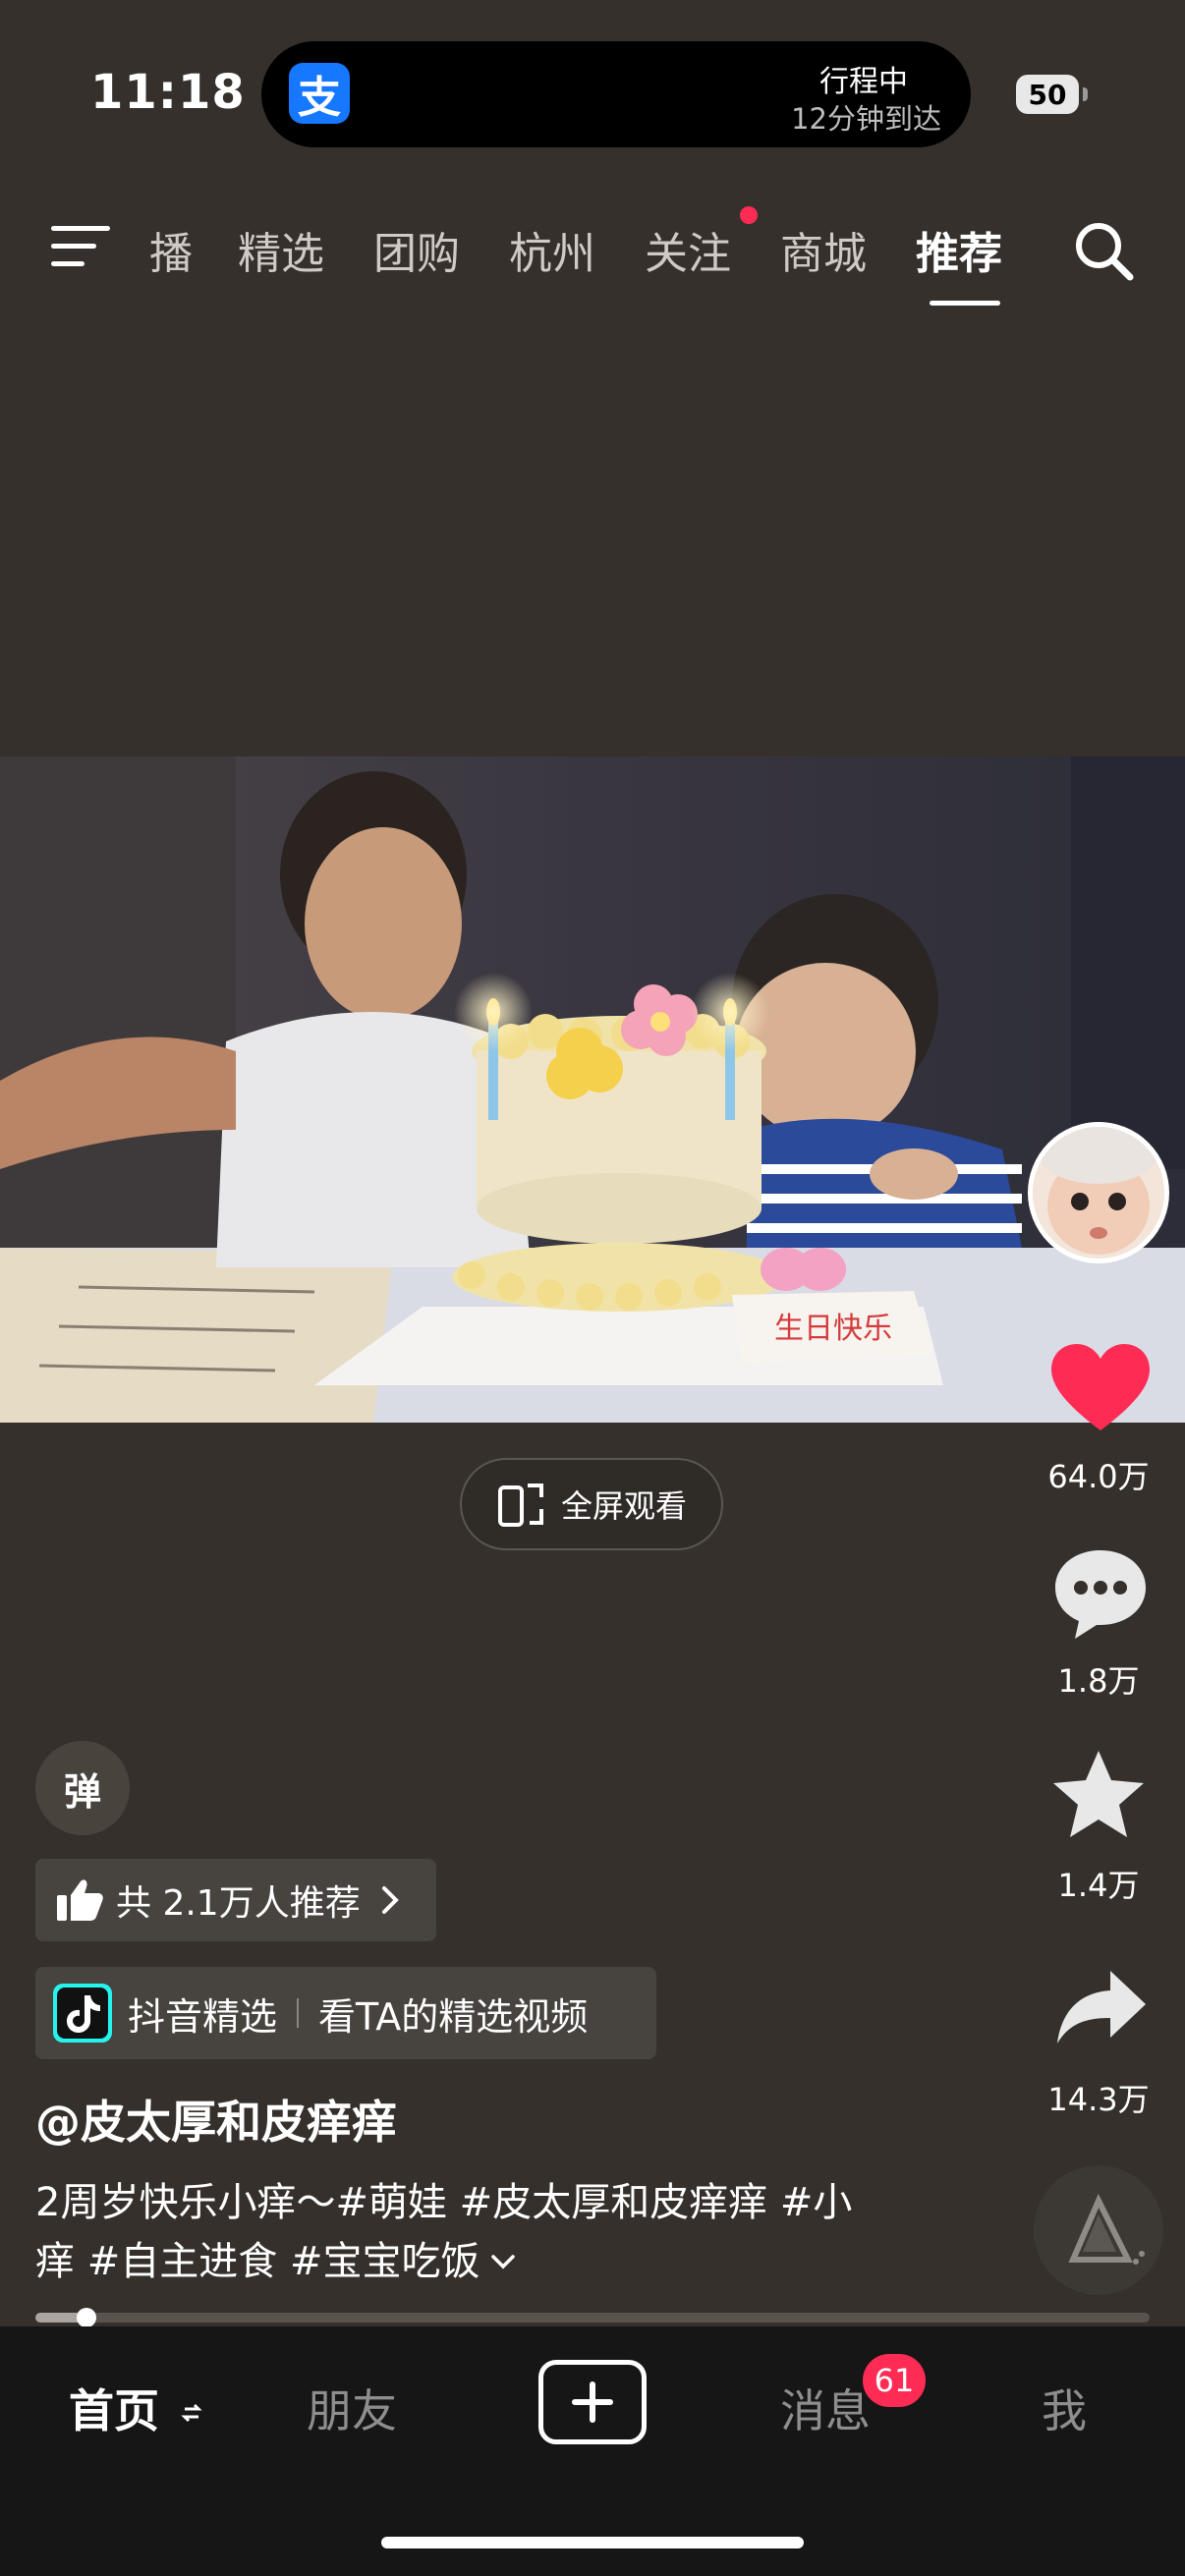 Image resolution: width=1185 pixels, height=2576 pixels. I want to click on share-arrow-icon, so click(1102, 2006).